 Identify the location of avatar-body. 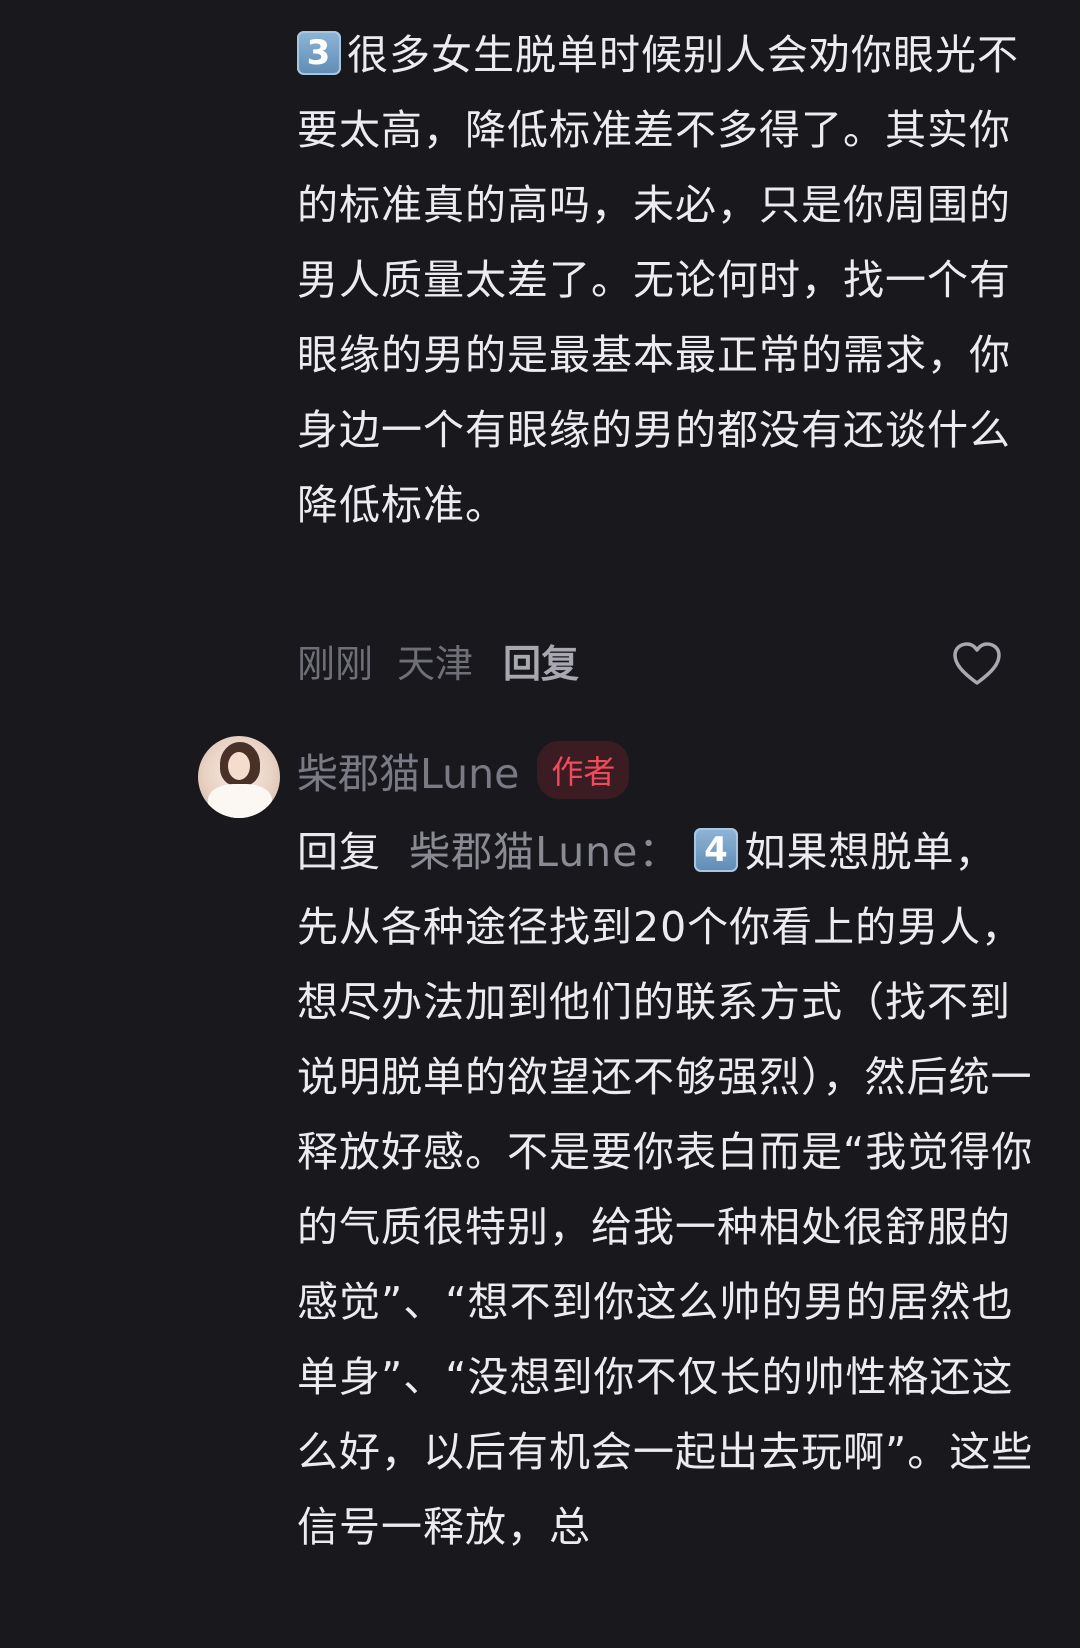
(240, 801).